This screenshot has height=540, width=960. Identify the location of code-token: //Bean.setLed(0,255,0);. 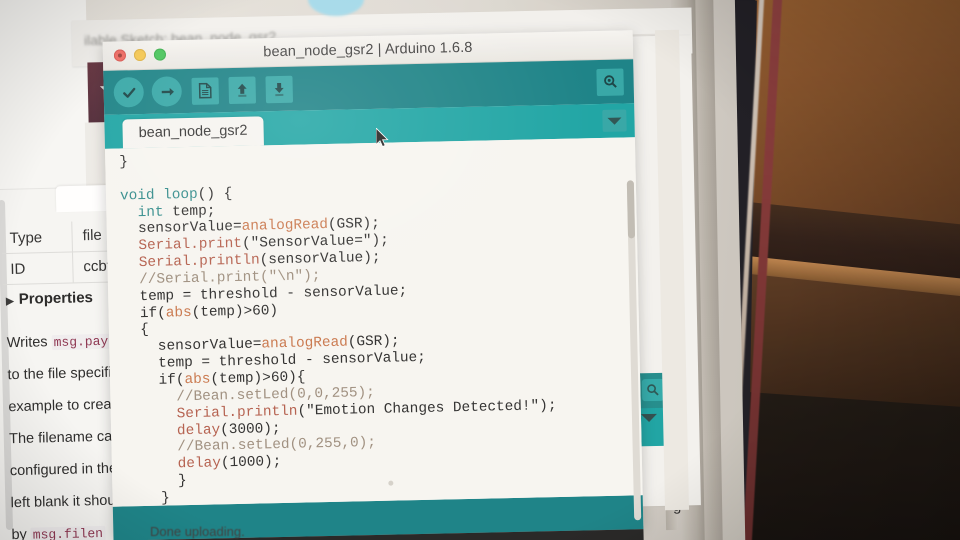
(277, 445).